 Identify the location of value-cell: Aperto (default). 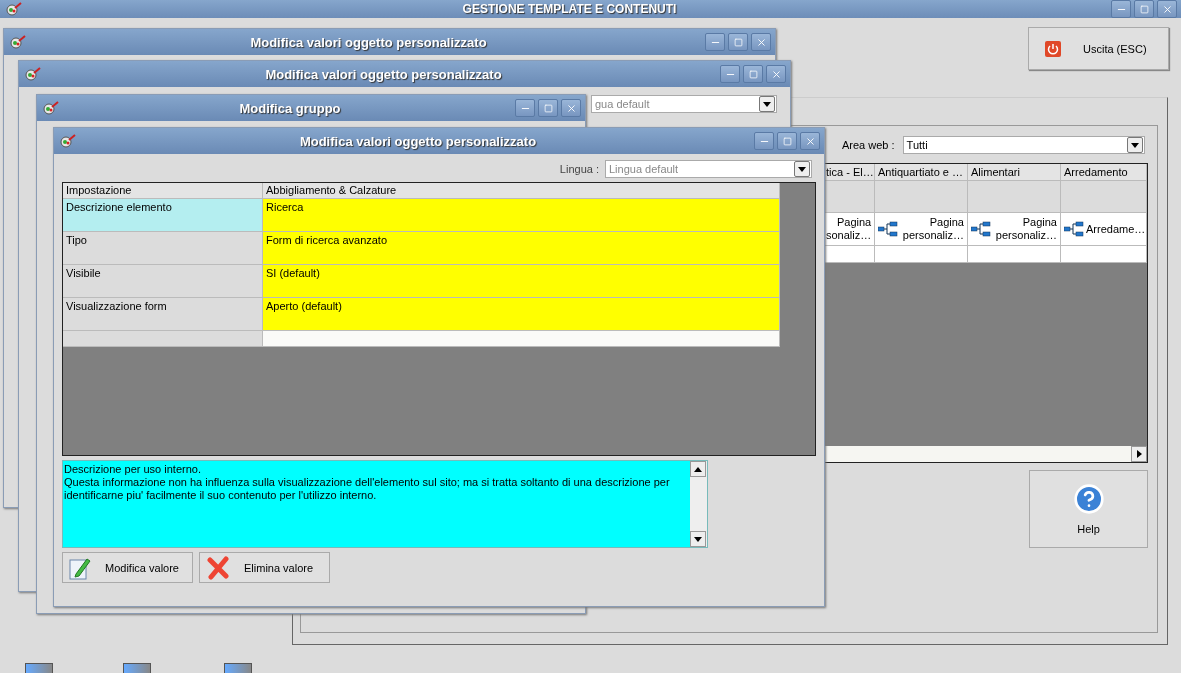
(521, 314).